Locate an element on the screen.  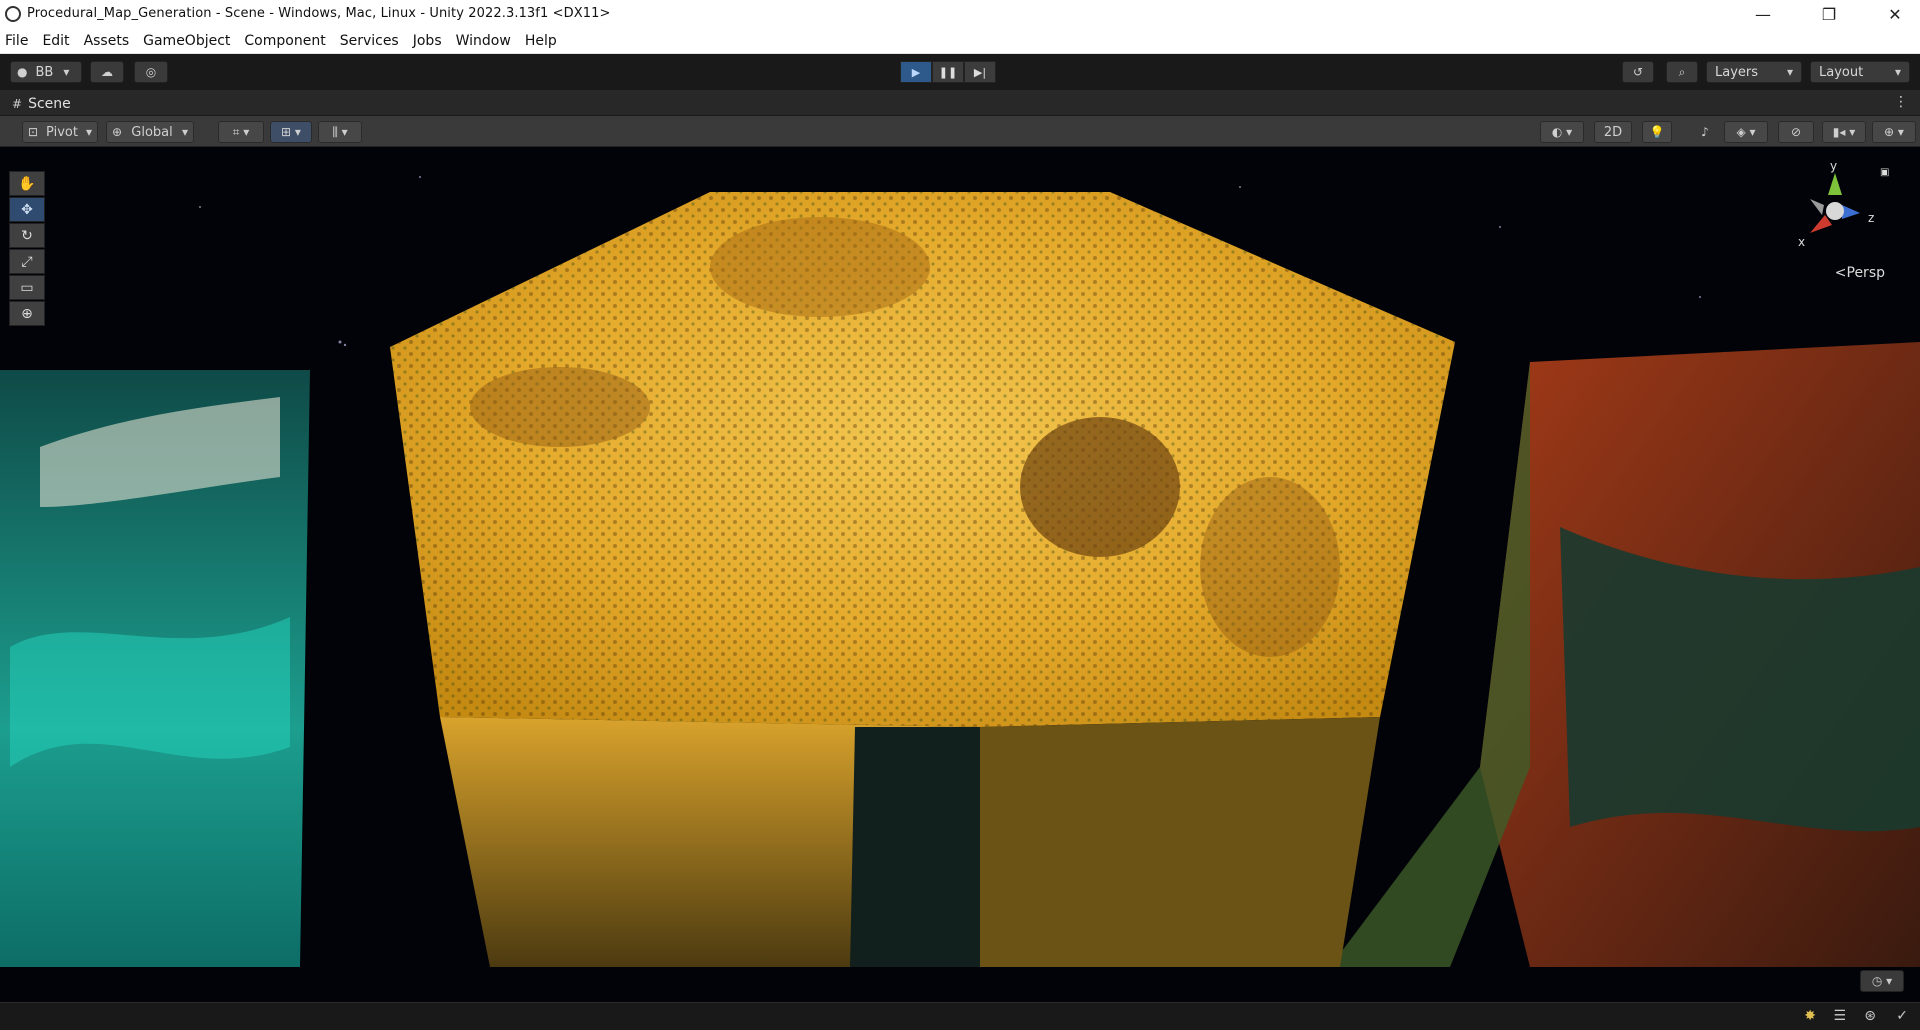
menu-edit: Edit is located at coordinates (55, 41).